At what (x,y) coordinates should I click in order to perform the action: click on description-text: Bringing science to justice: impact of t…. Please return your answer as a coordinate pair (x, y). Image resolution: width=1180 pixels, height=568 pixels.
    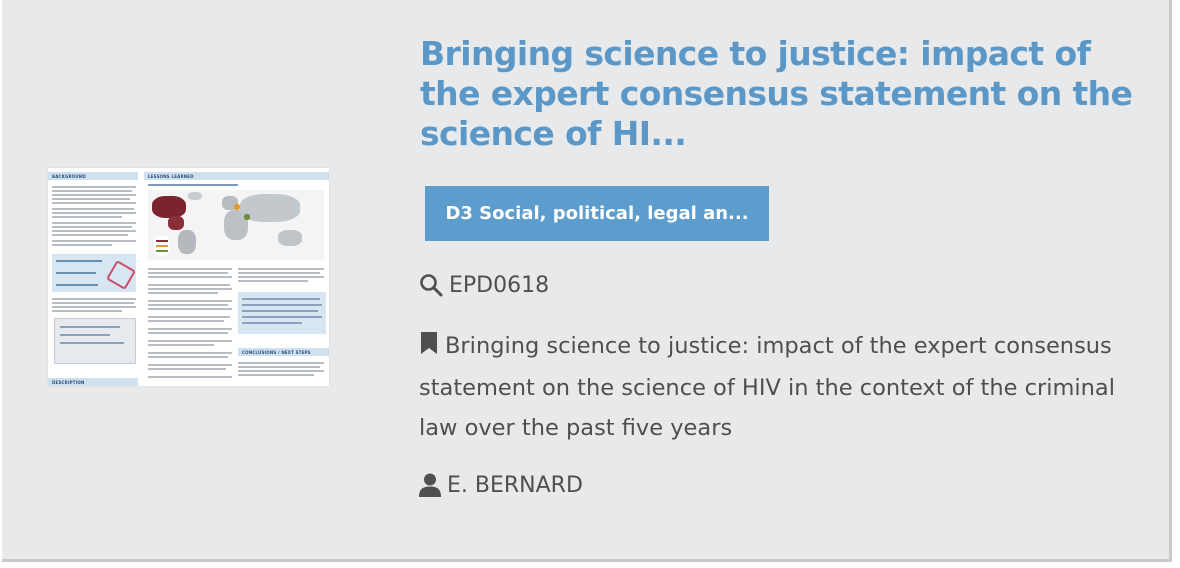
    Looking at the image, I should click on (767, 387).